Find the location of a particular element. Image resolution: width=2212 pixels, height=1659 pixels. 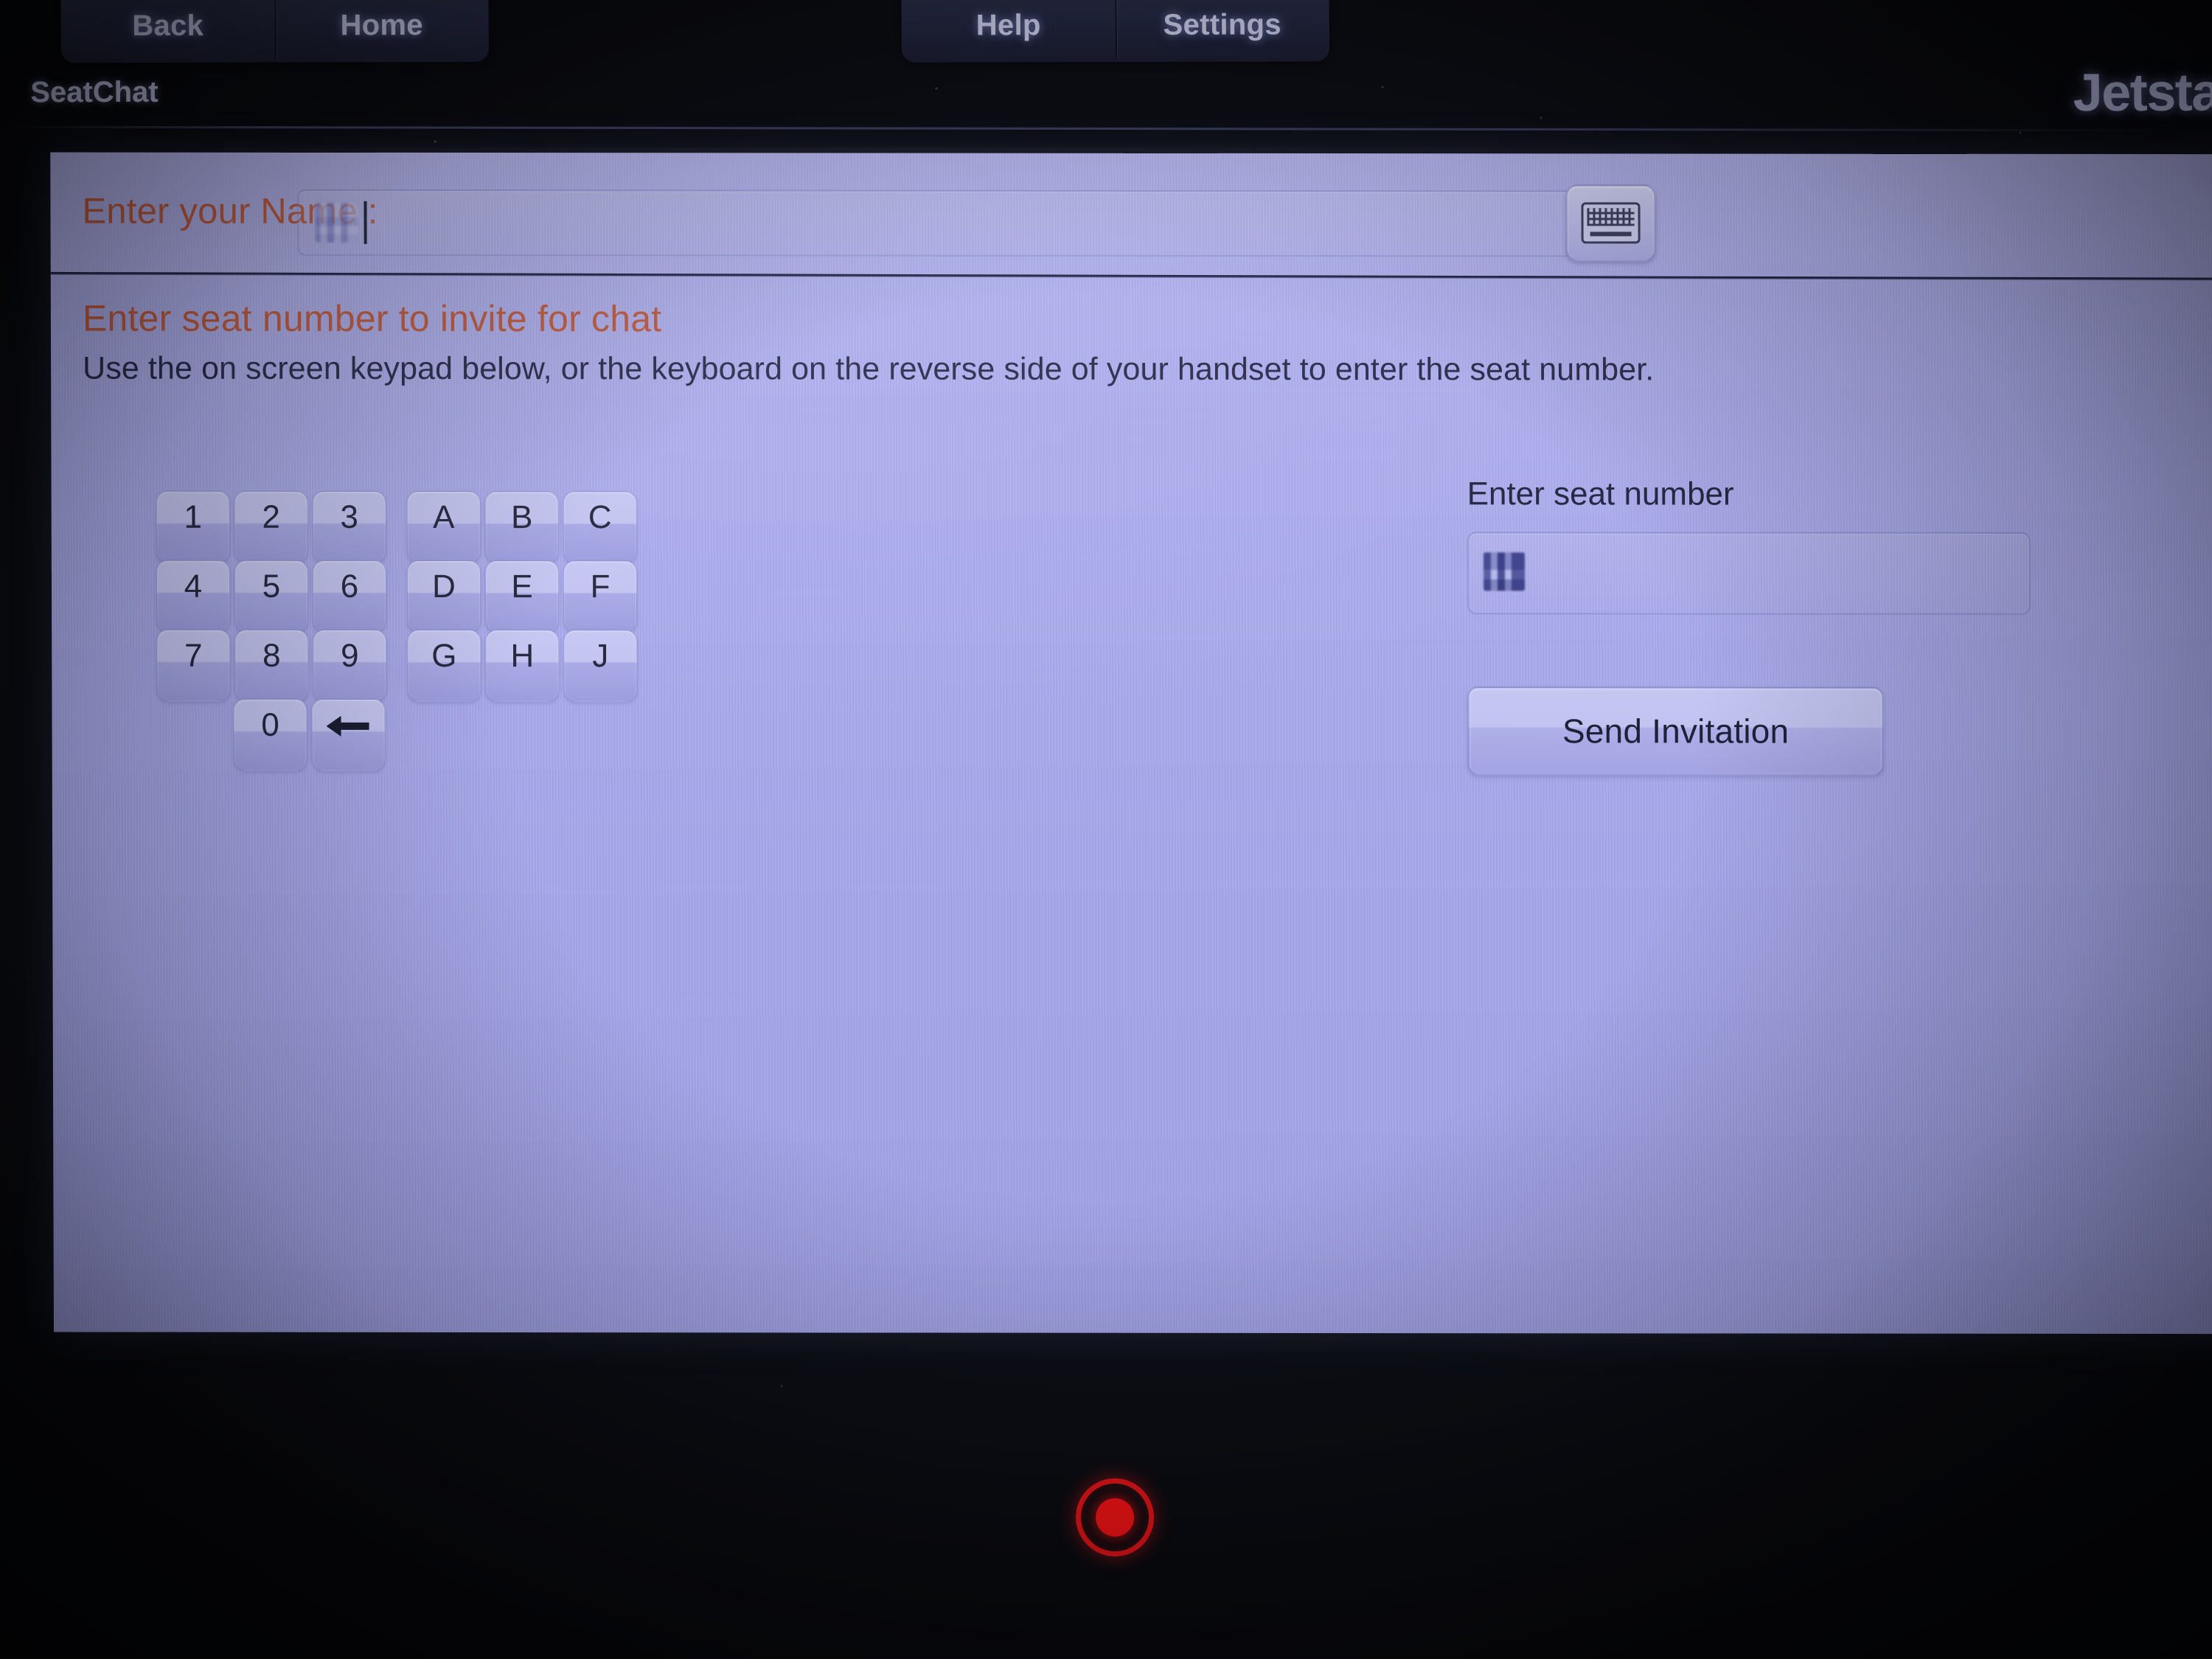

back-button: Back is located at coordinates (167, 31).